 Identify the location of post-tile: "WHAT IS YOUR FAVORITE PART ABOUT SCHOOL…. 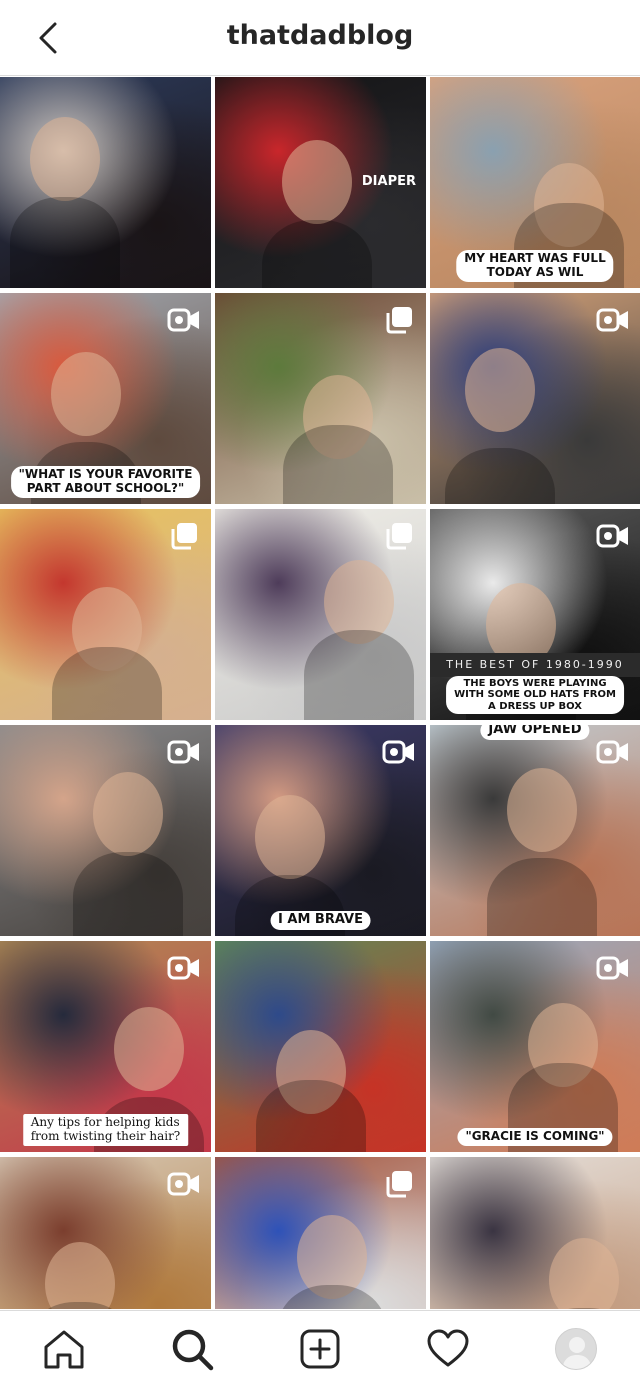
(105, 398).